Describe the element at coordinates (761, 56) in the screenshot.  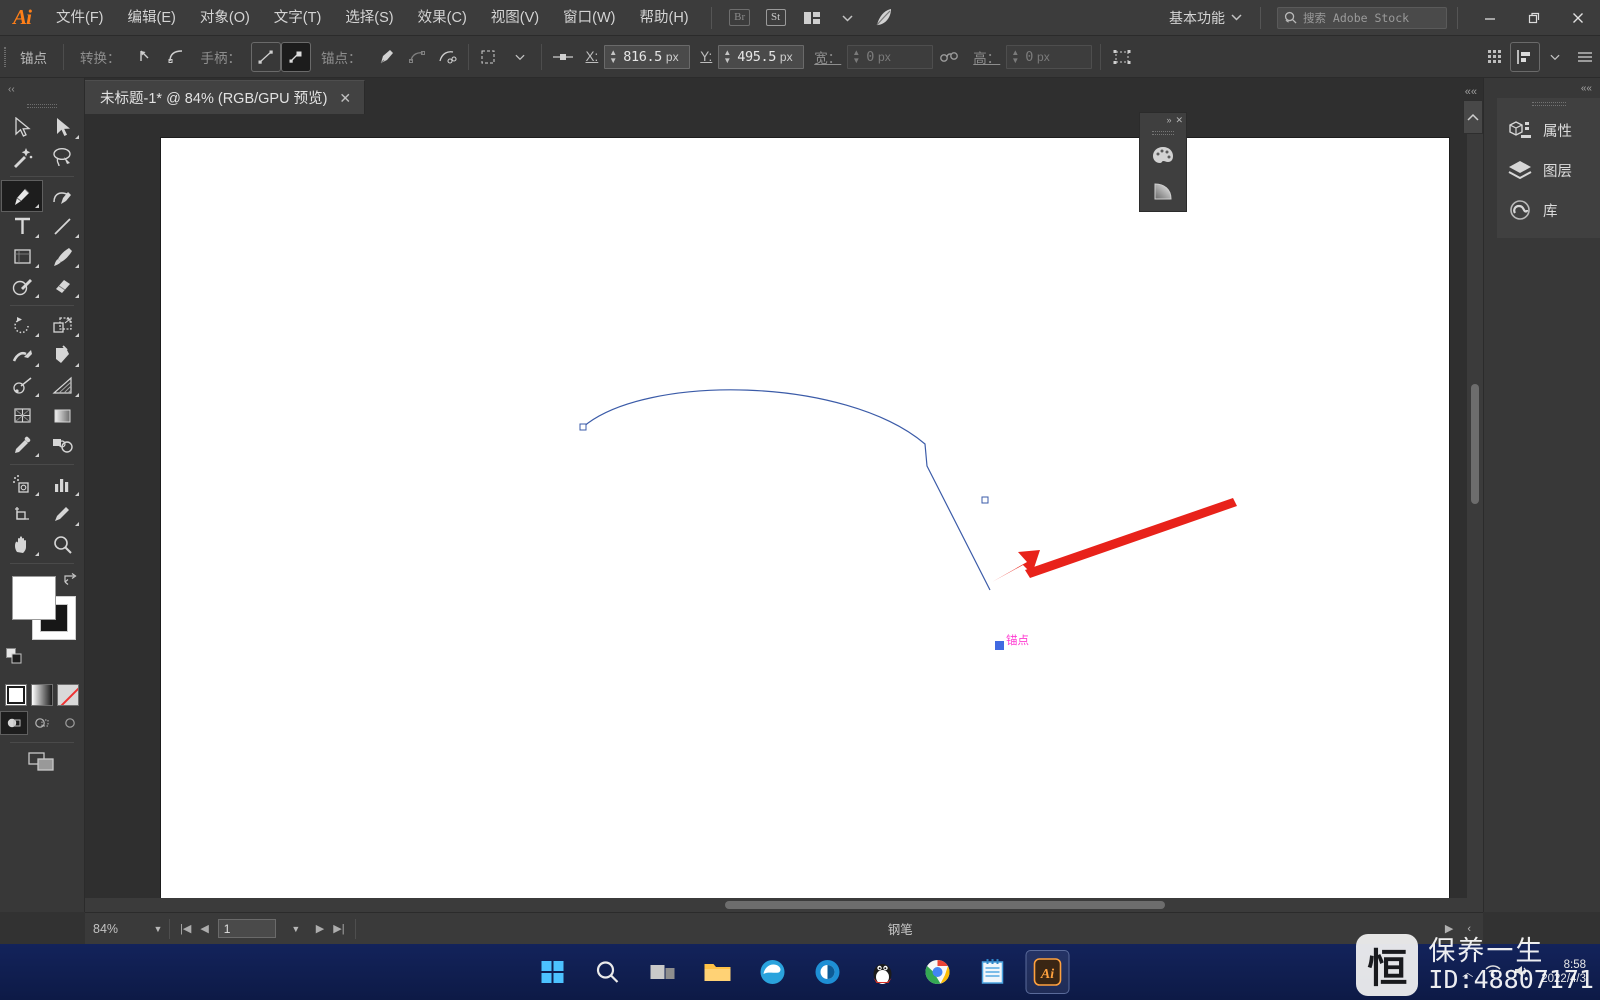
I see `y-field: ▲ ▼ 495.5 px` at that location.